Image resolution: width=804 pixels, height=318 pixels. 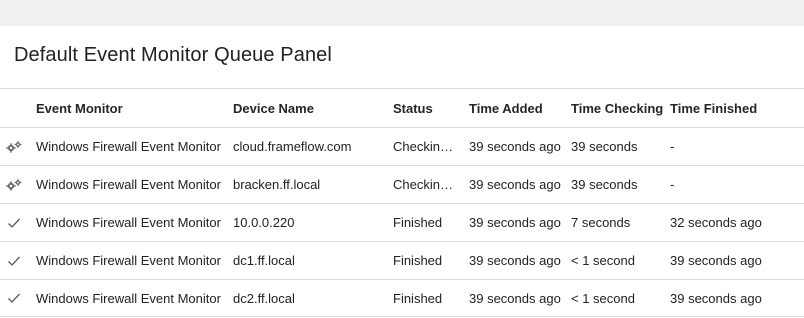 What do you see at coordinates (264, 222) in the screenshot?
I see `device-name-cell: 10.0.0.220` at bounding box center [264, 222].